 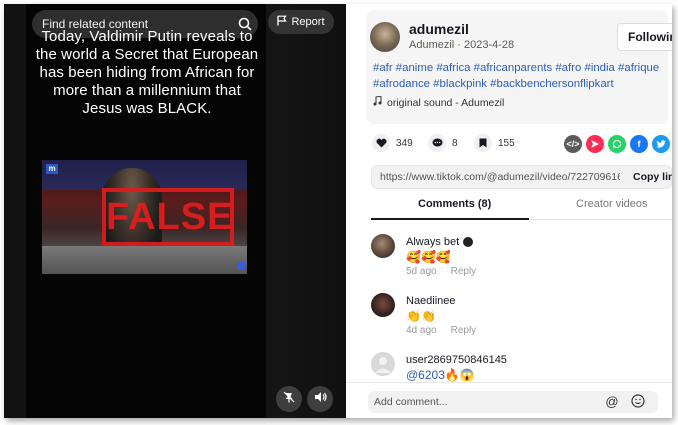 I want to click on black-circle-icon, so click(x=468, y=242).